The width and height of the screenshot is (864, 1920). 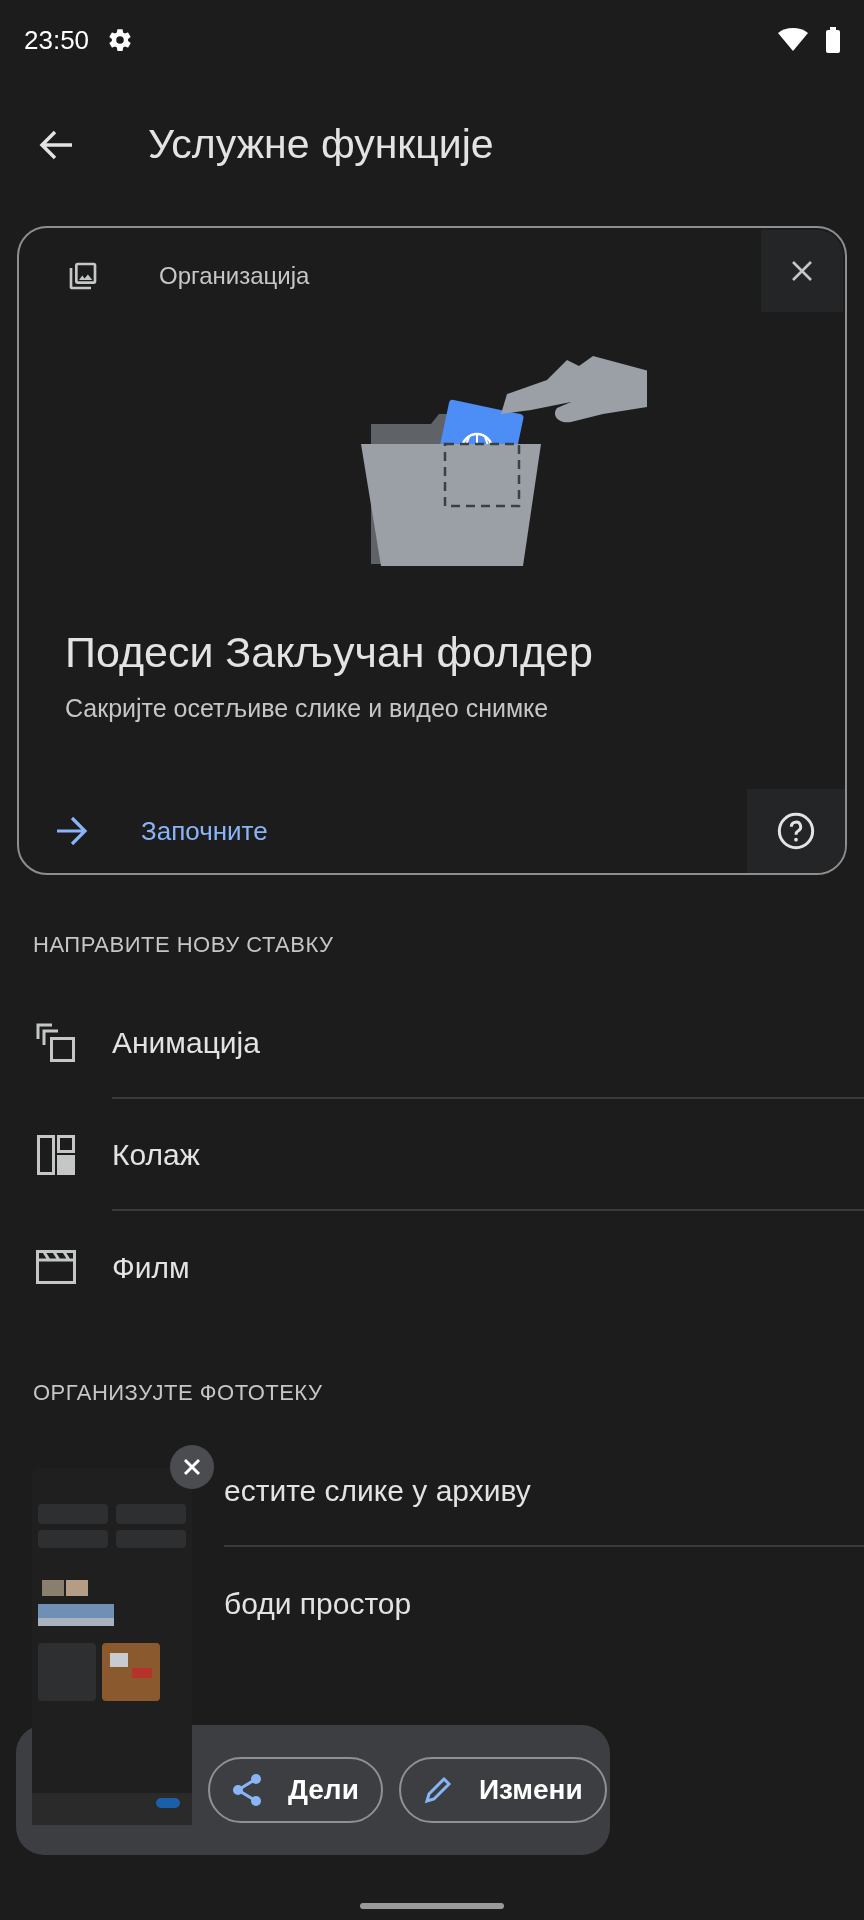 I want to click on close-button, so click(x=192, y=1467).